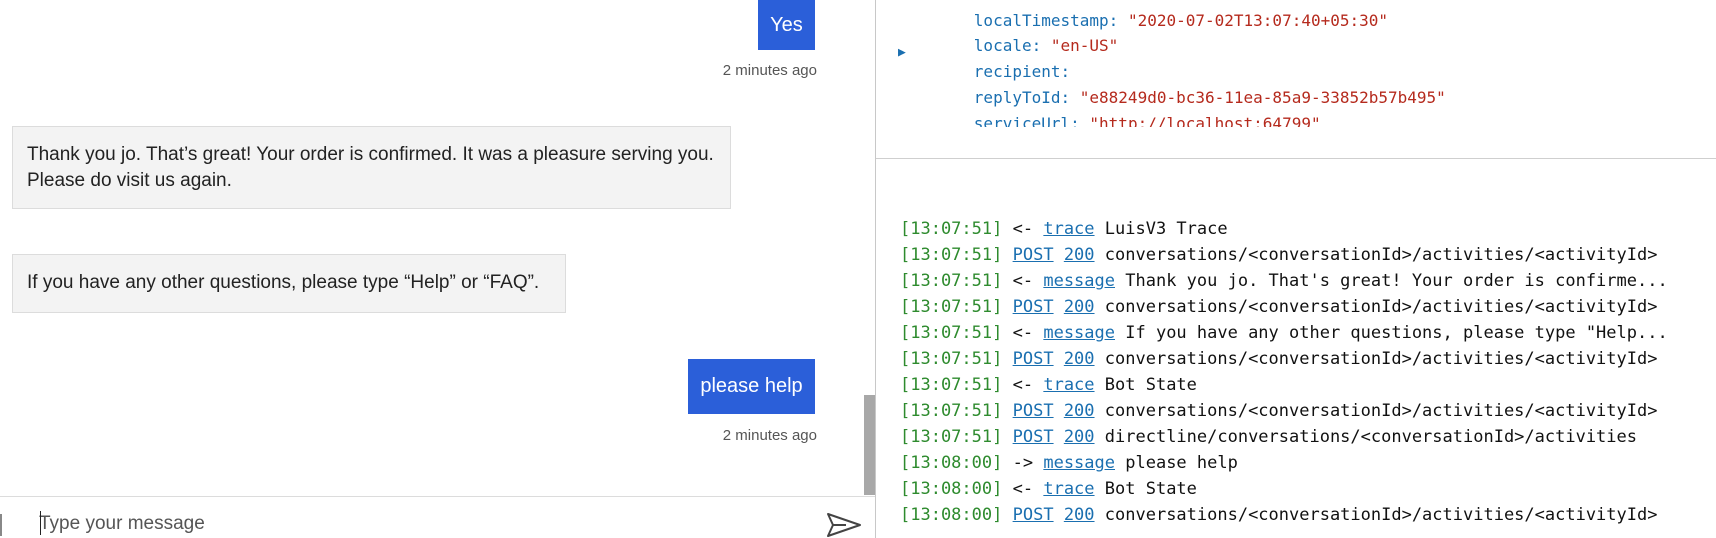 The width and height of the screenshot is (1716, 538). Describe the element at coordinates (902, 52) in the screenshot. I see `expand-triangle-icon: ▶` at that location.